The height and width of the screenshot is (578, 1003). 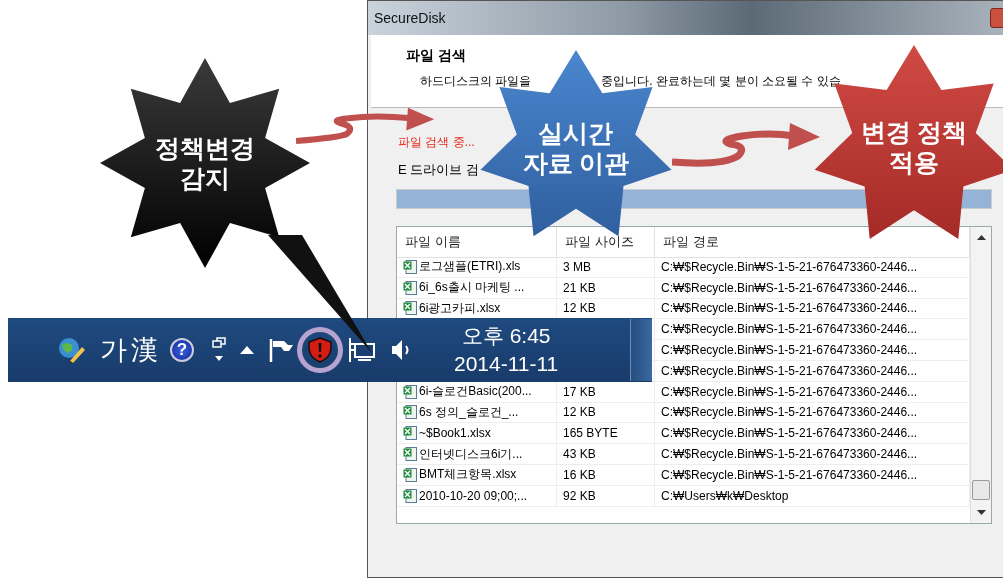 I want to click on clock-date: 2014-11-11, so click(x=506, y=364).